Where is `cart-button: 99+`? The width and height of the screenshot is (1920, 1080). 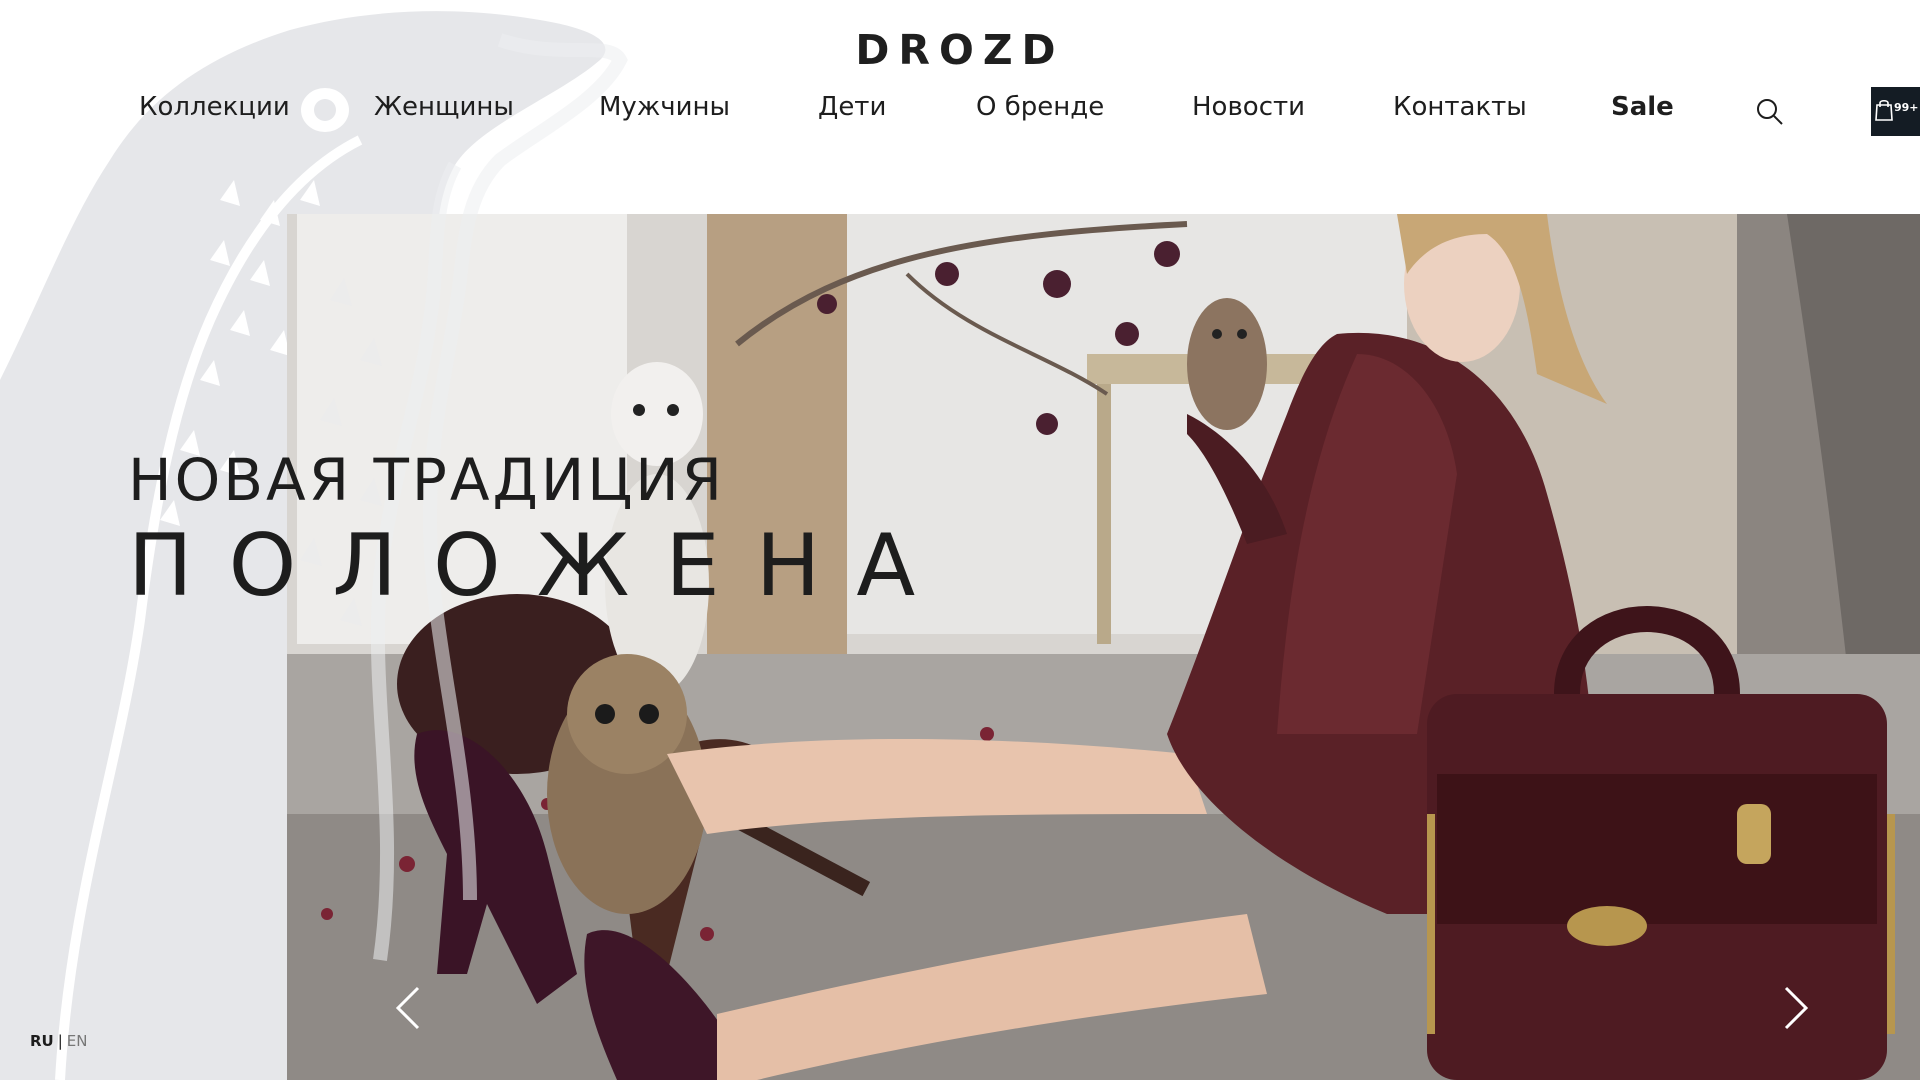 cart-button: 99+ is located at coordinates (1895, 111).